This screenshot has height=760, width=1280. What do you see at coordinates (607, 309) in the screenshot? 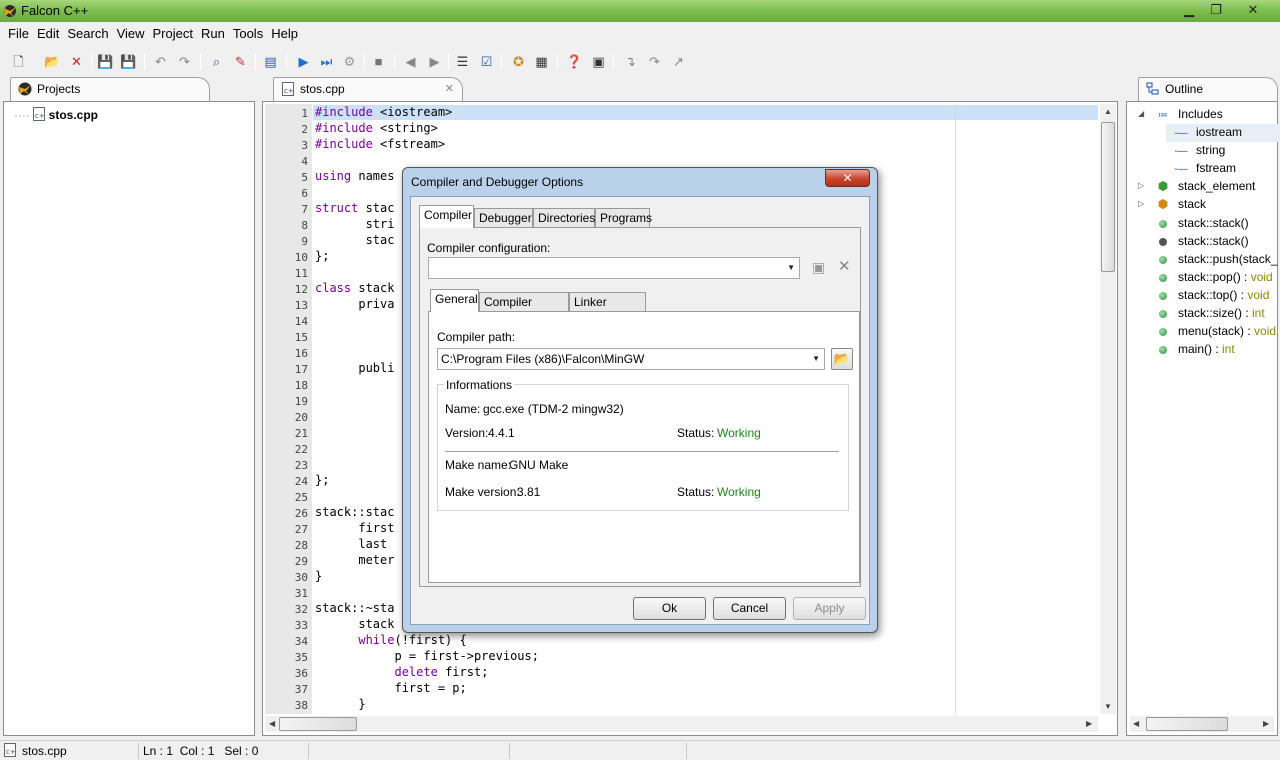
I see `subtab-linker-options: Linker options` at bounding box center [607, 309].